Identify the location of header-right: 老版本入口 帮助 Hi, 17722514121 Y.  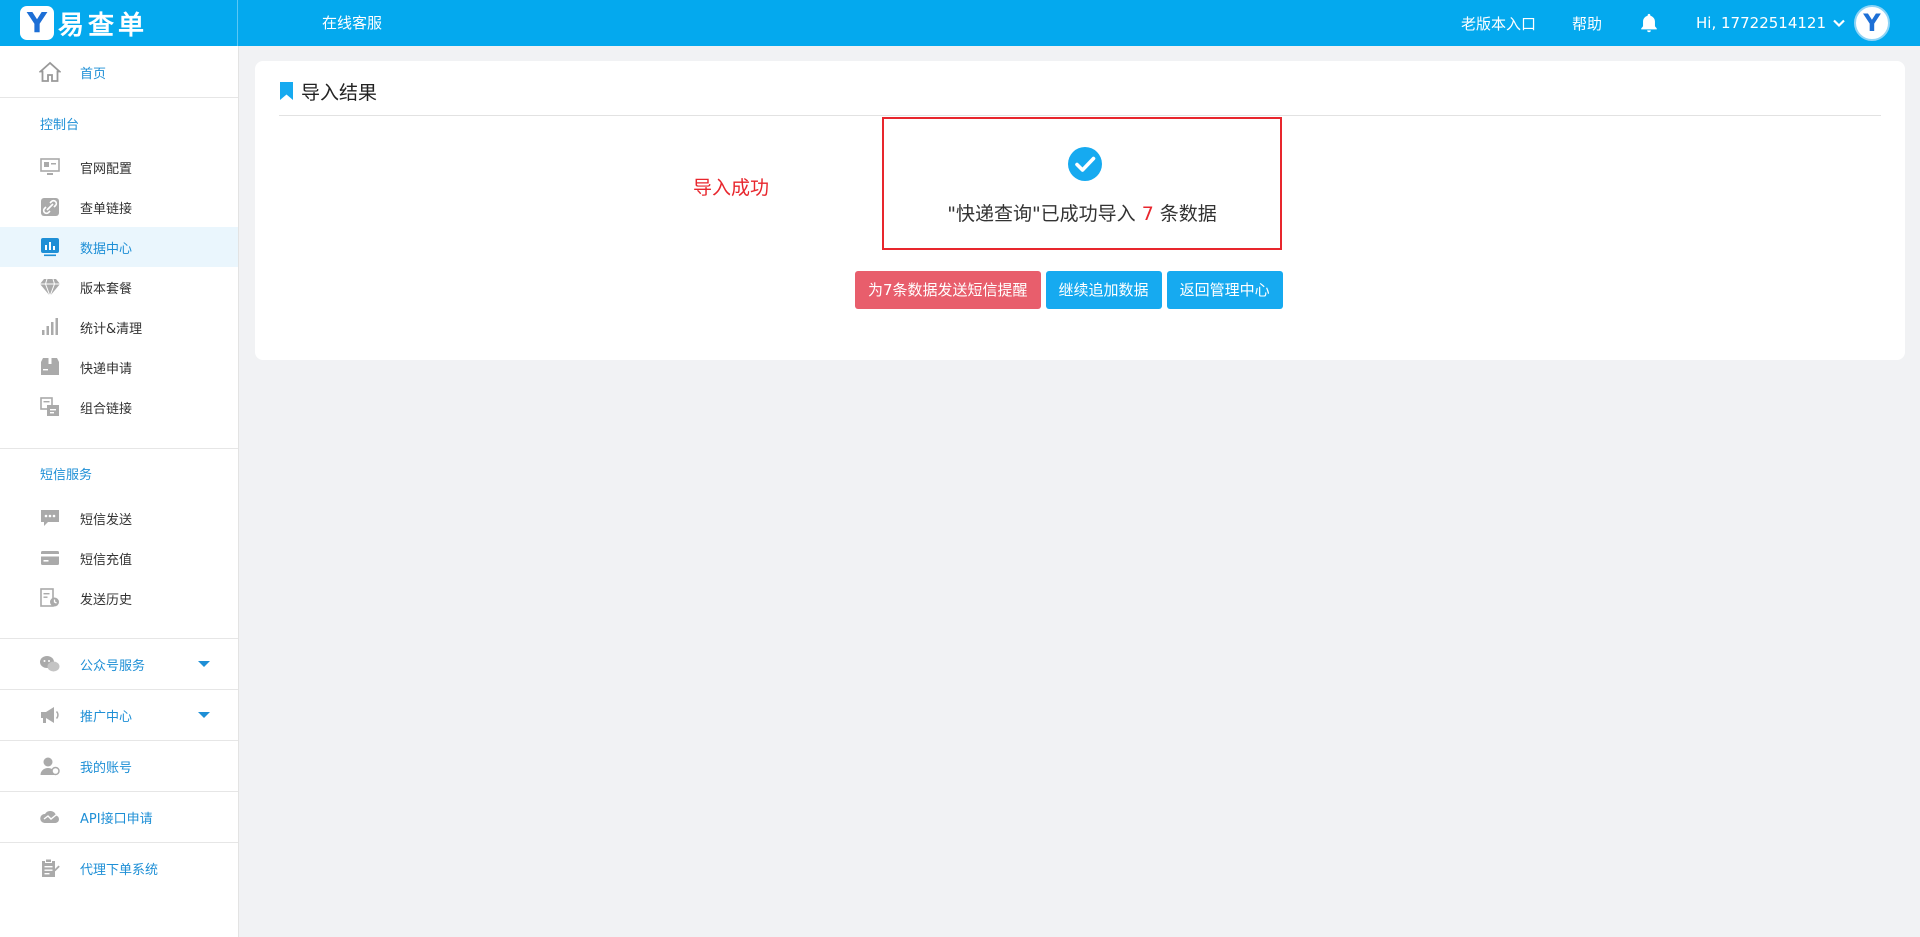
(1690, 23).